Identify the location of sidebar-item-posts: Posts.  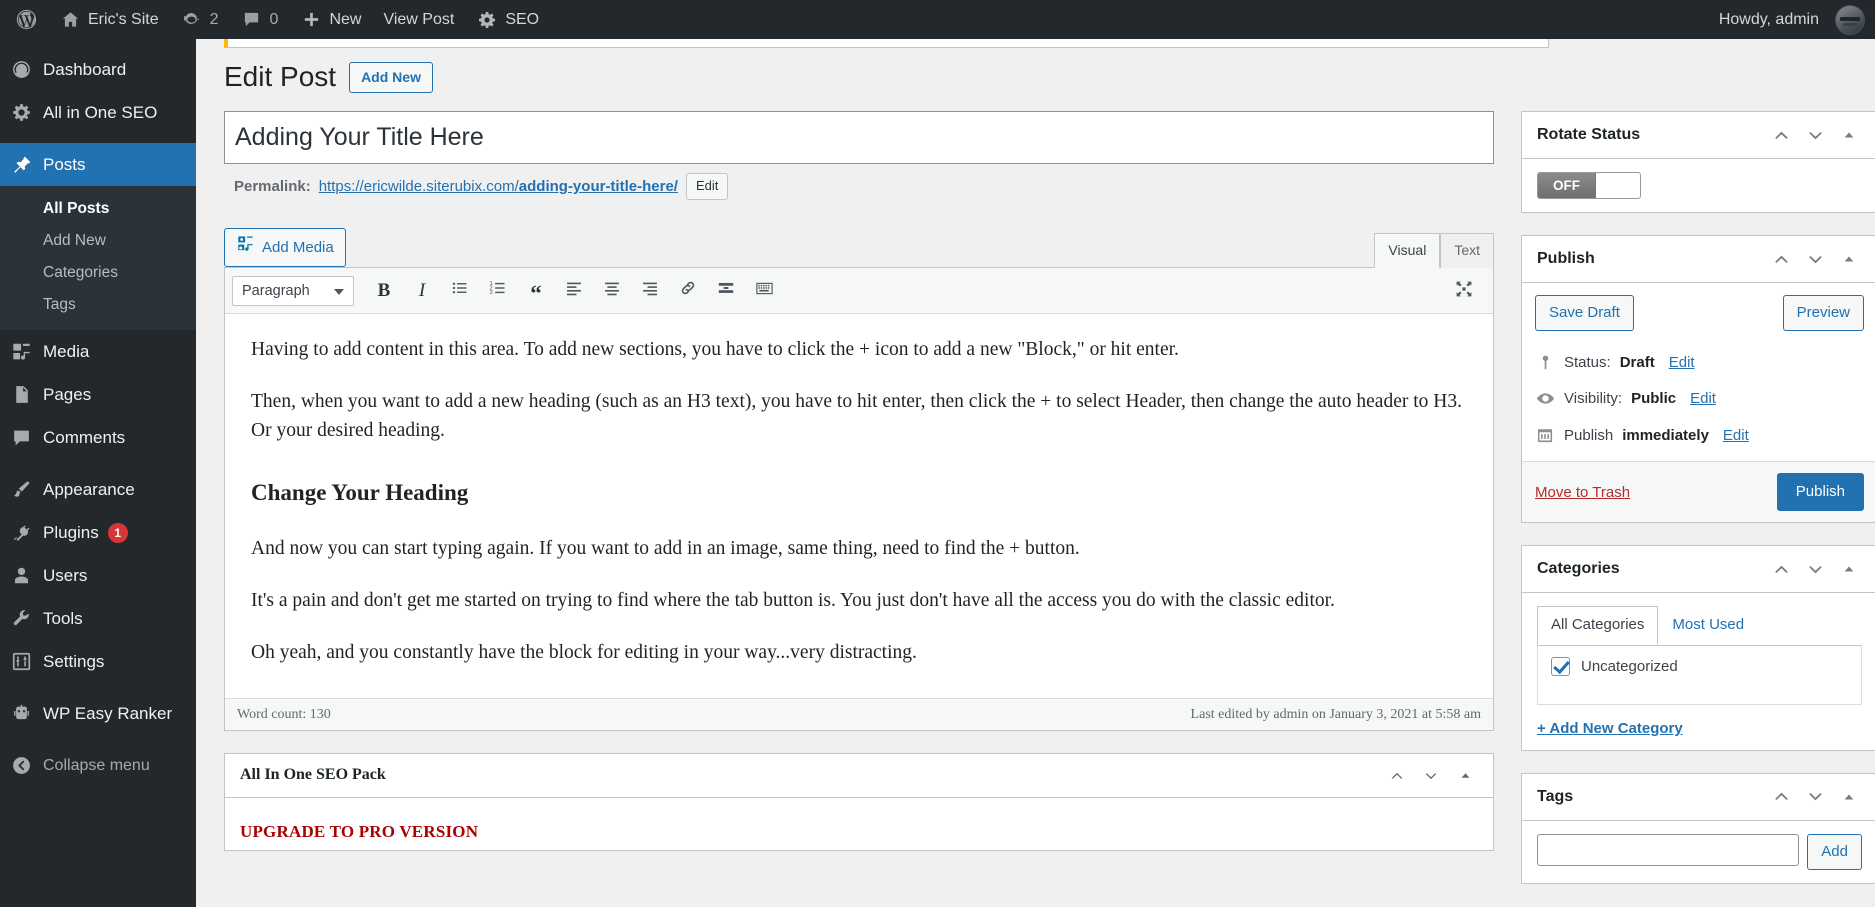
(102, 164).